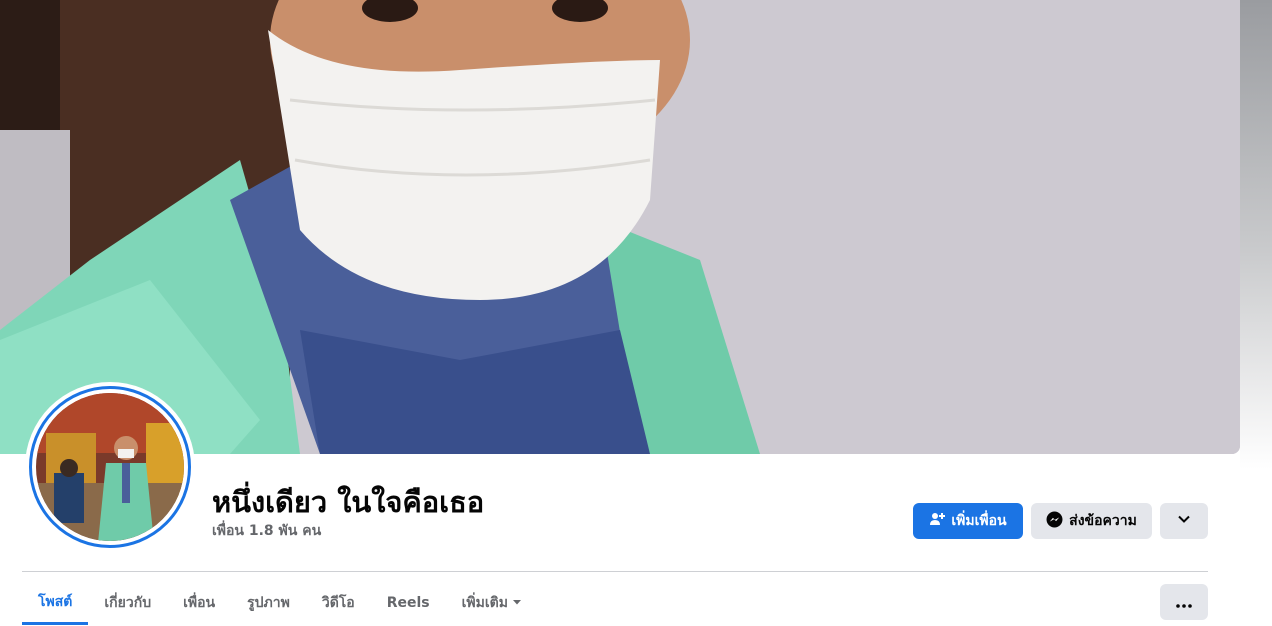  Describe the element at coordinates (1256, 313) in the screenshot. I see `scrollbar-gutter` at that location.